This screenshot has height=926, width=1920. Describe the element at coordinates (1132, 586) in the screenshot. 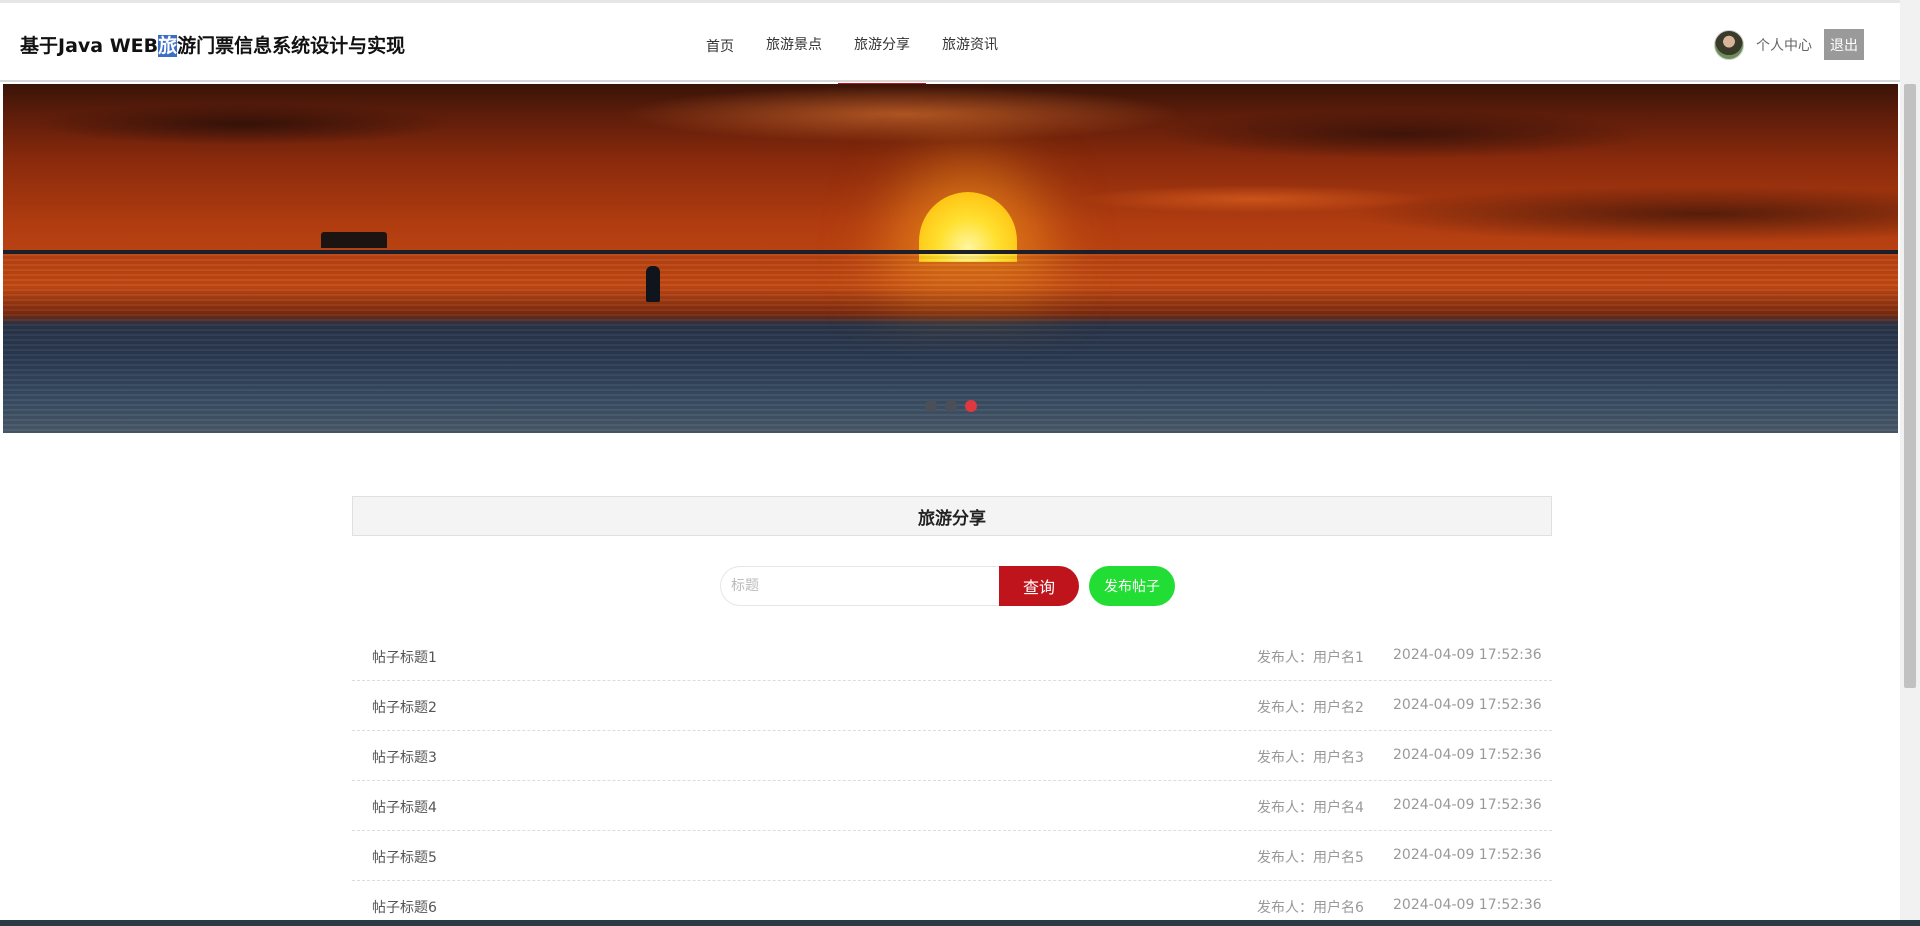

I see `publish-post-button: 发布帖子` at that location.